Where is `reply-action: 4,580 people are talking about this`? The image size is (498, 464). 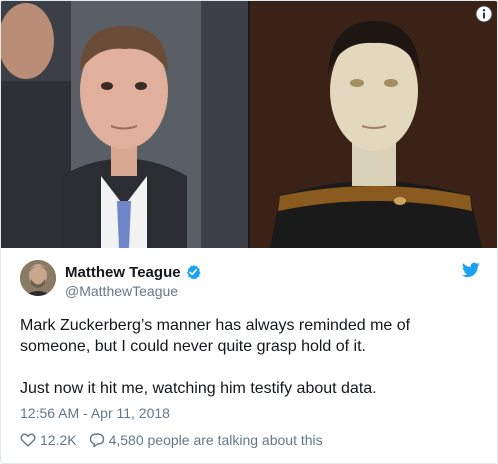
reply-action: 4,580 people are talking about this is located at coordinates (206, 440).